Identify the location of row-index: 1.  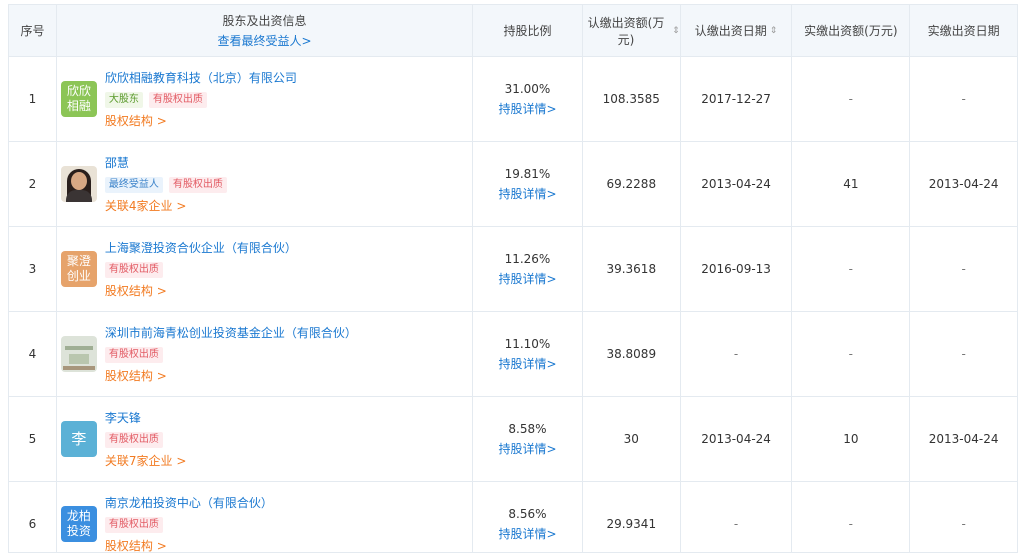
(33, 99).